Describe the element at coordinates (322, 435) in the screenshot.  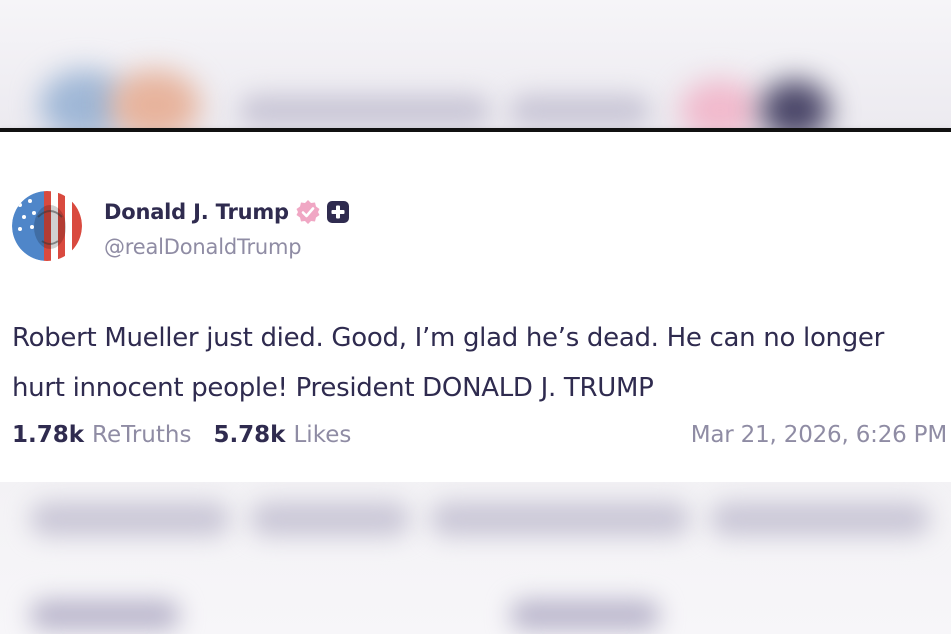
I see `likes-label: Likes` at that location.